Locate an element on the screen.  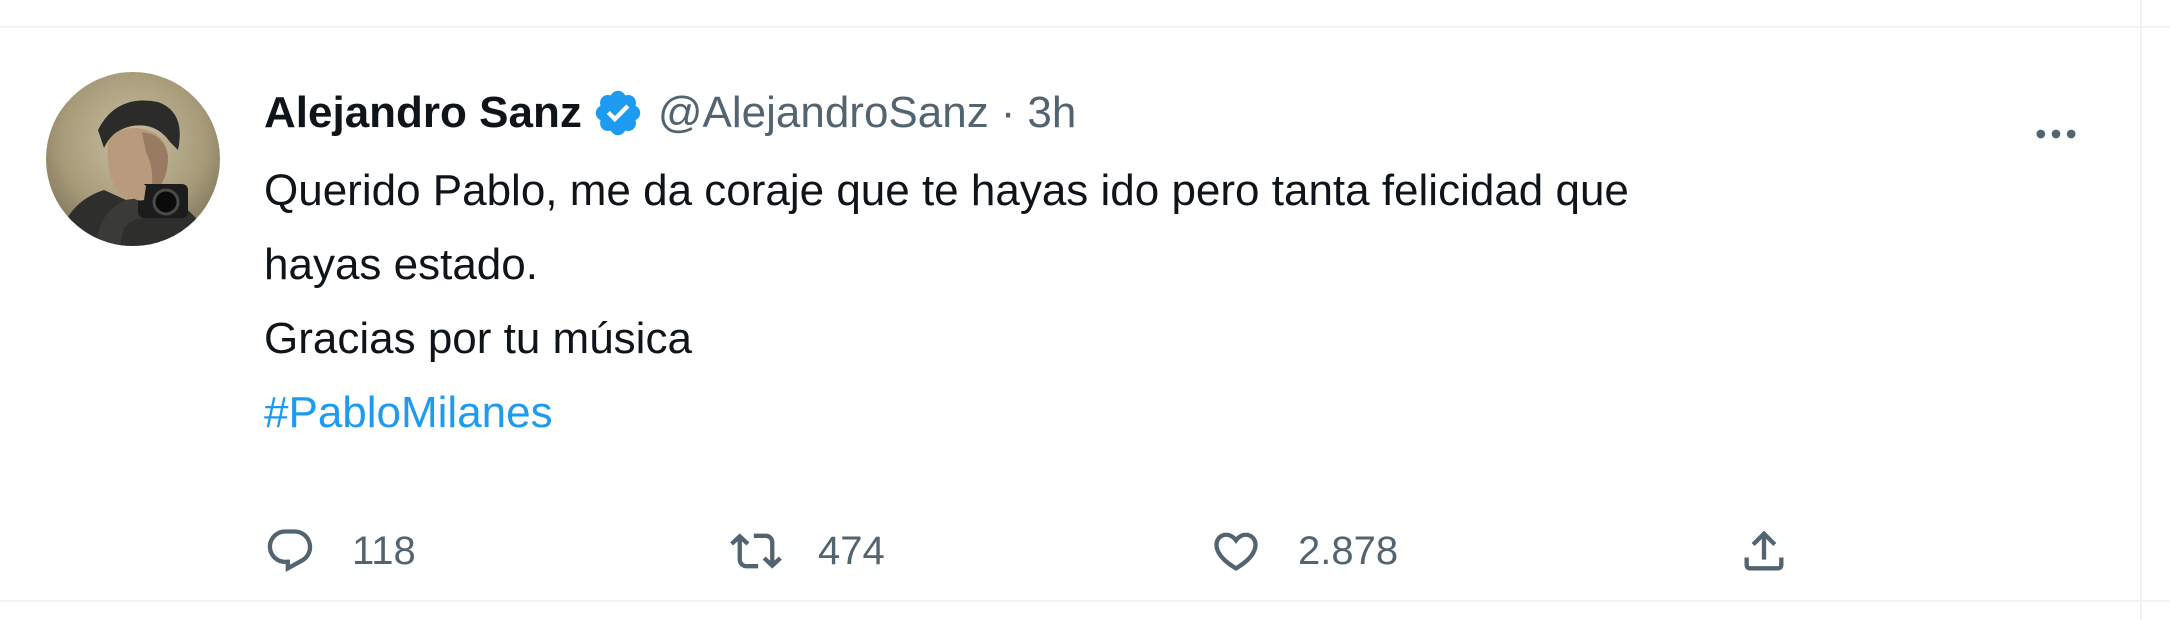
share-icon is located at coordinates (1764, 550).